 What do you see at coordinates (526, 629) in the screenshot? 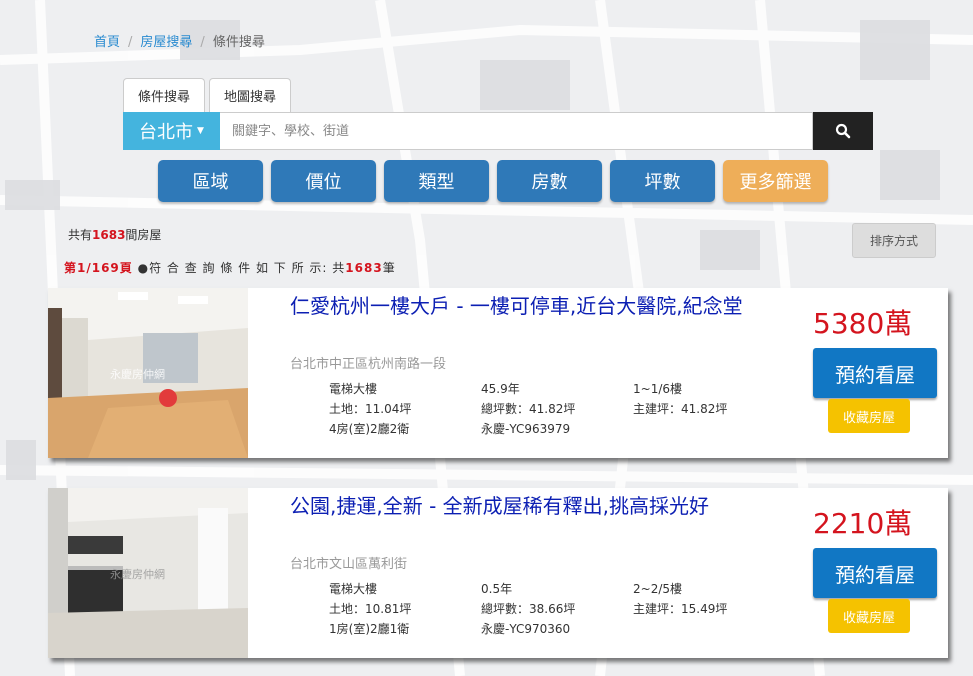
I see `spec-id: 永慶-YC970360` at bounding box center [526, 629].